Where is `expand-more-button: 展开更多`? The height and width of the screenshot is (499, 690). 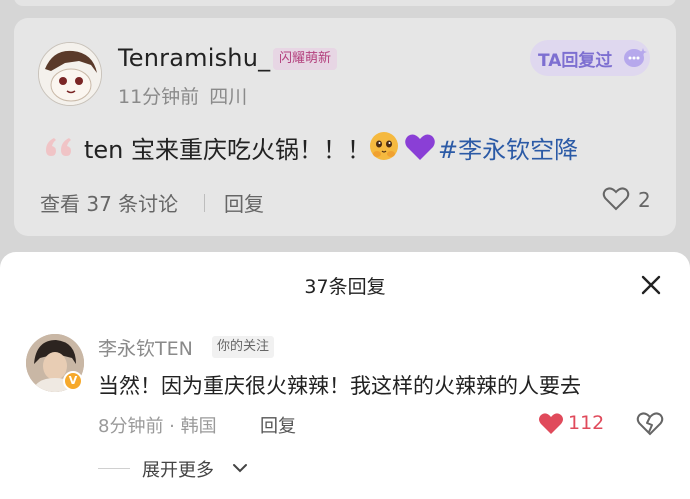 expand-more-button: 展开更多 is located at coordinates (178, 469).